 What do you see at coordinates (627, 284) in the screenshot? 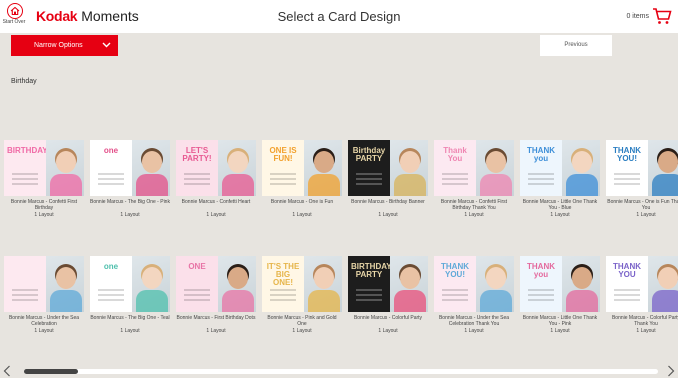
I see `card-front-design: THANK YOU` at bounding box center [627, 284].